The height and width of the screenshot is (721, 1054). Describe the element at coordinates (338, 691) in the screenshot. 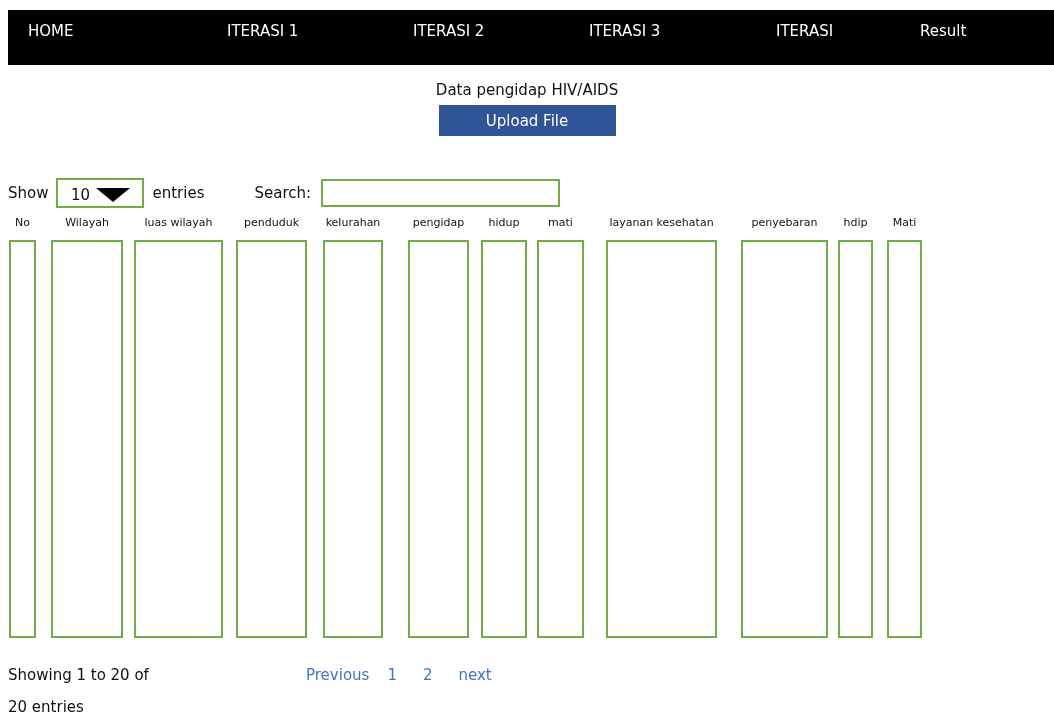

I see `pagination-link: Previous` at that location.